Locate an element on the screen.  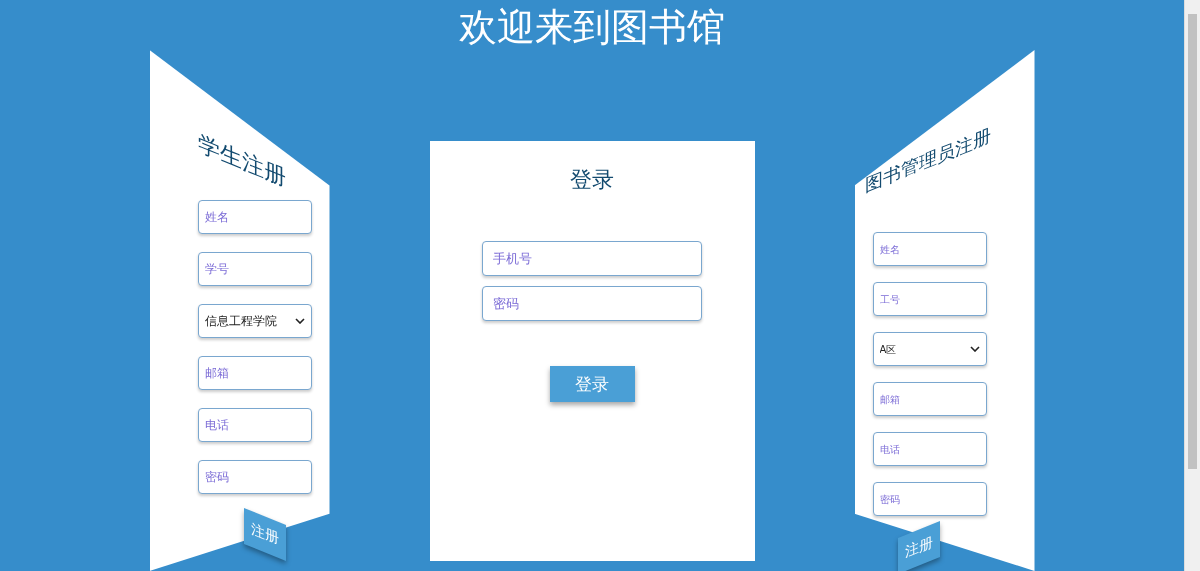
input-field: 手机号 is located at coordinates (592, 258).